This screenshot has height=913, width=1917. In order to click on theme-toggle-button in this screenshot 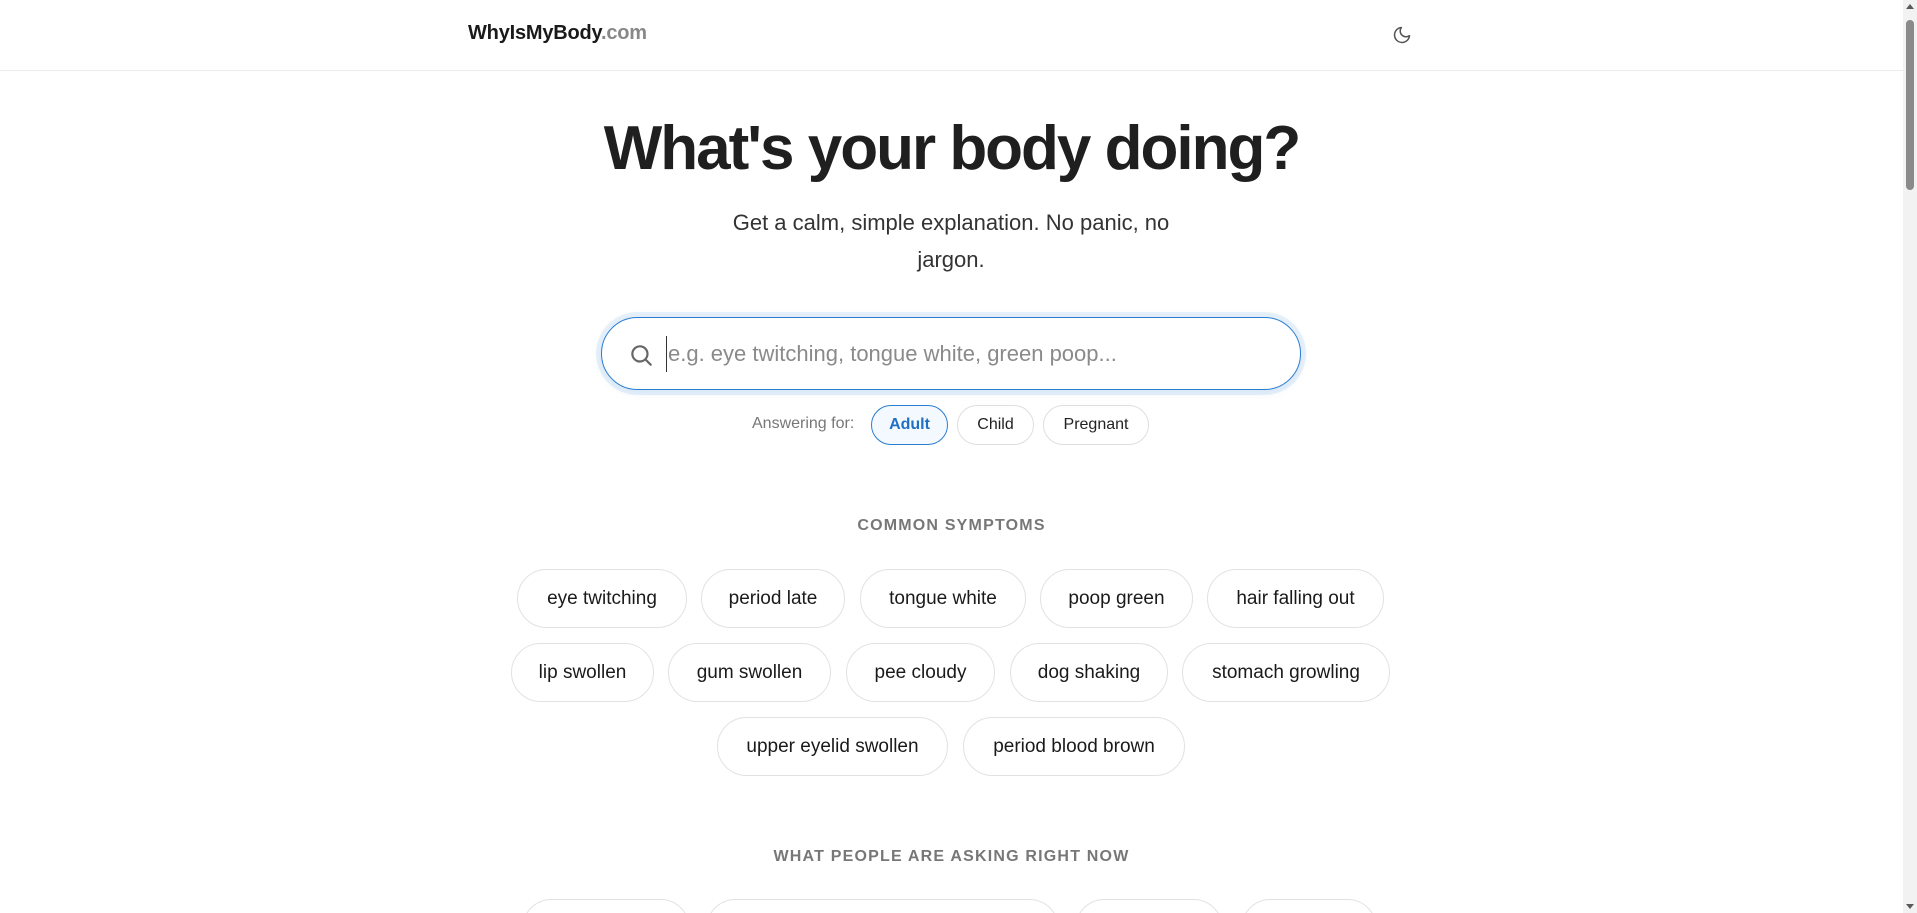, I will do `click(1402, 35)`.